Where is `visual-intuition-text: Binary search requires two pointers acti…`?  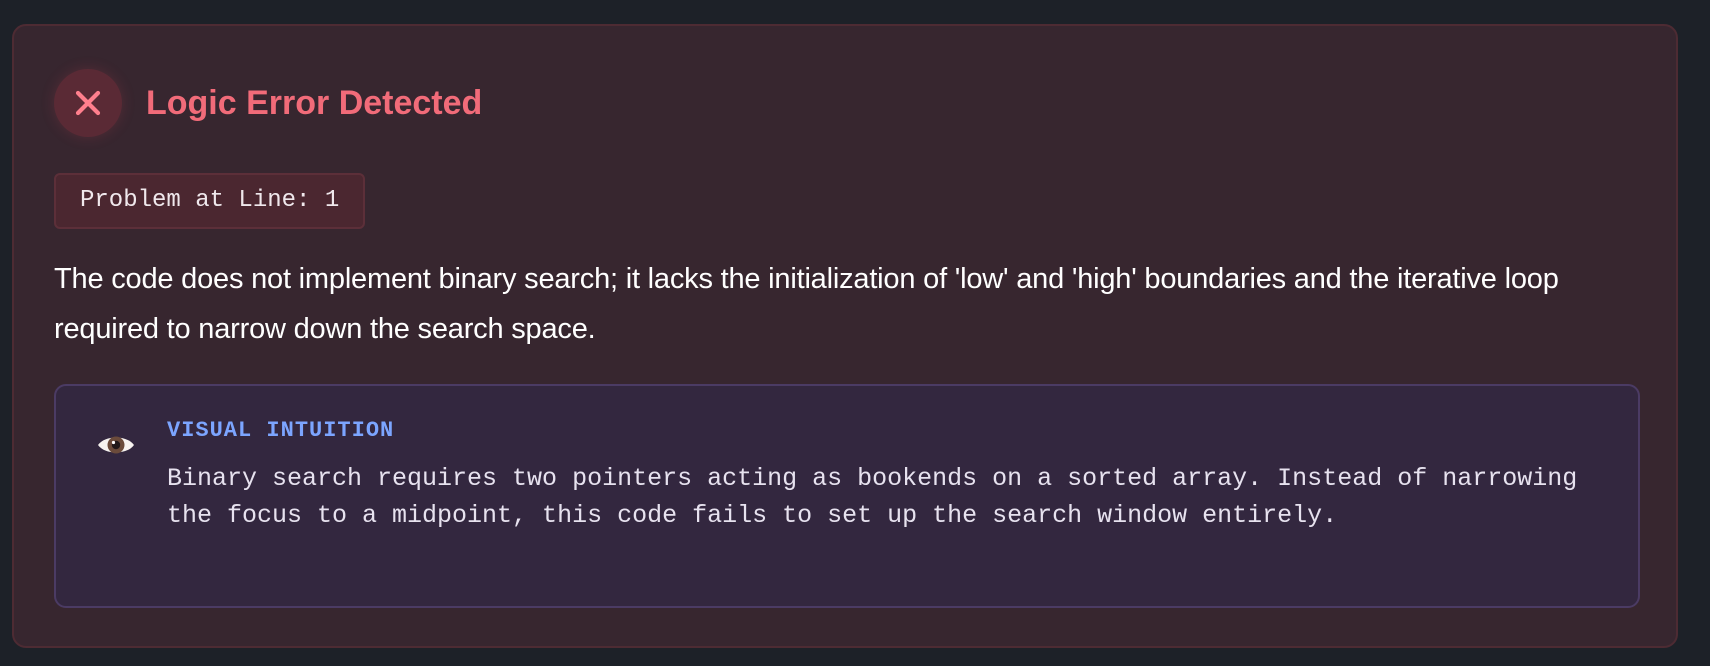 visual-intuition-text: Binary search requires two pointers acti… is located at coordinates (872, 497).